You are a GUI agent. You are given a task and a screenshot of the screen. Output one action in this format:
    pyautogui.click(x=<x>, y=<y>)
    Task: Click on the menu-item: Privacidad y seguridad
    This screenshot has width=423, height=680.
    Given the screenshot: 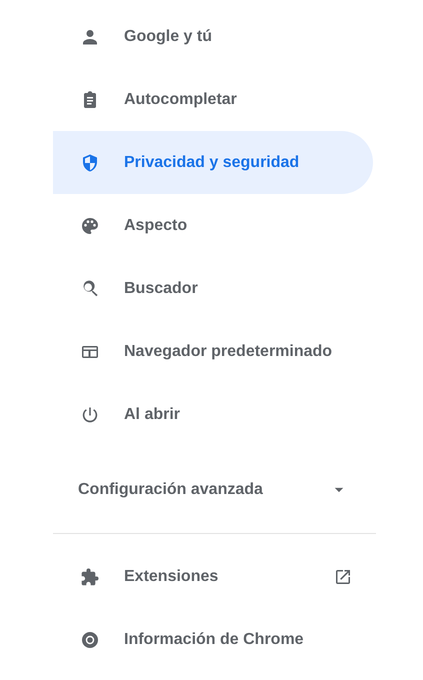 What is the action you would take?
    pyautogui.click(x=213, y=162)
    